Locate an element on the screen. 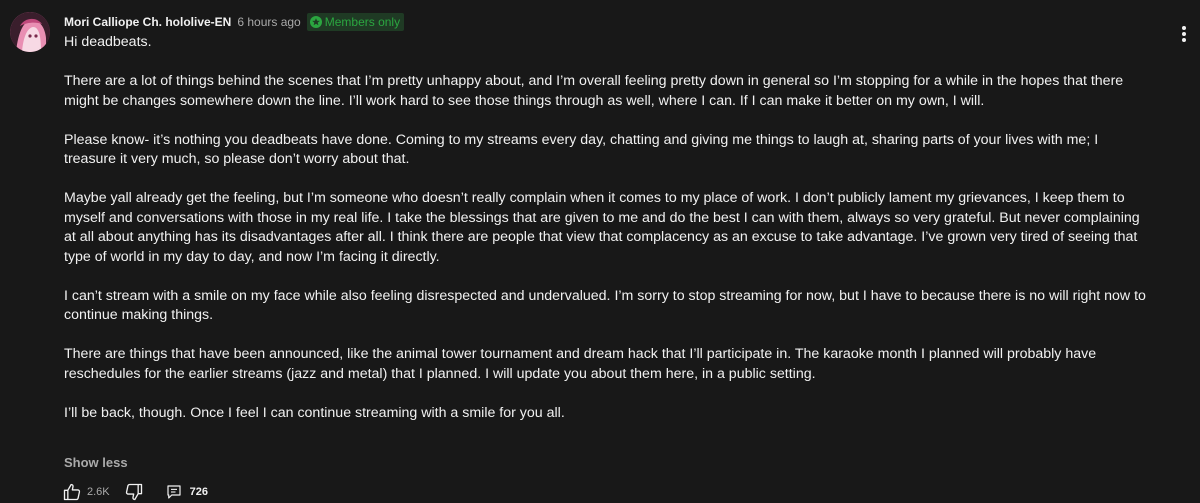  more-vert-icon is located at coordinates (1184, 34).